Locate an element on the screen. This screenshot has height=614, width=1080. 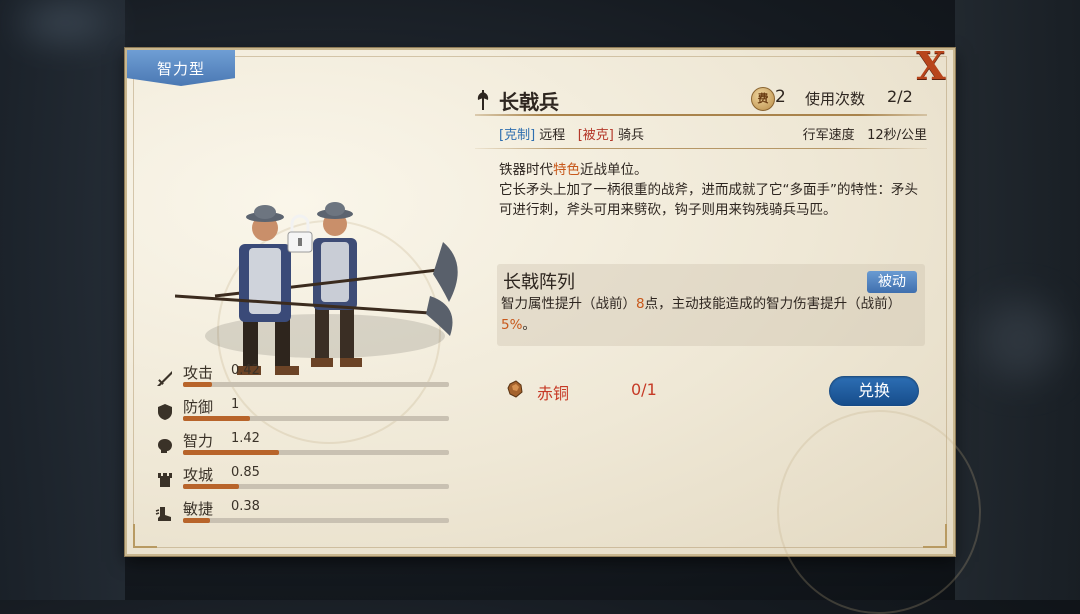
stat-label: 攻击 is located at coordinates (198, 373).